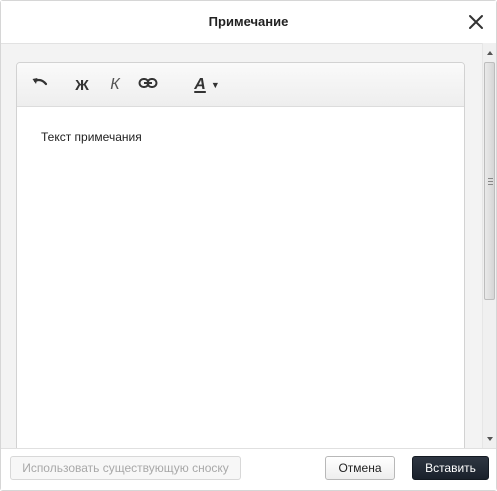  I want to click on scroll-down-button, so click(490, 438).